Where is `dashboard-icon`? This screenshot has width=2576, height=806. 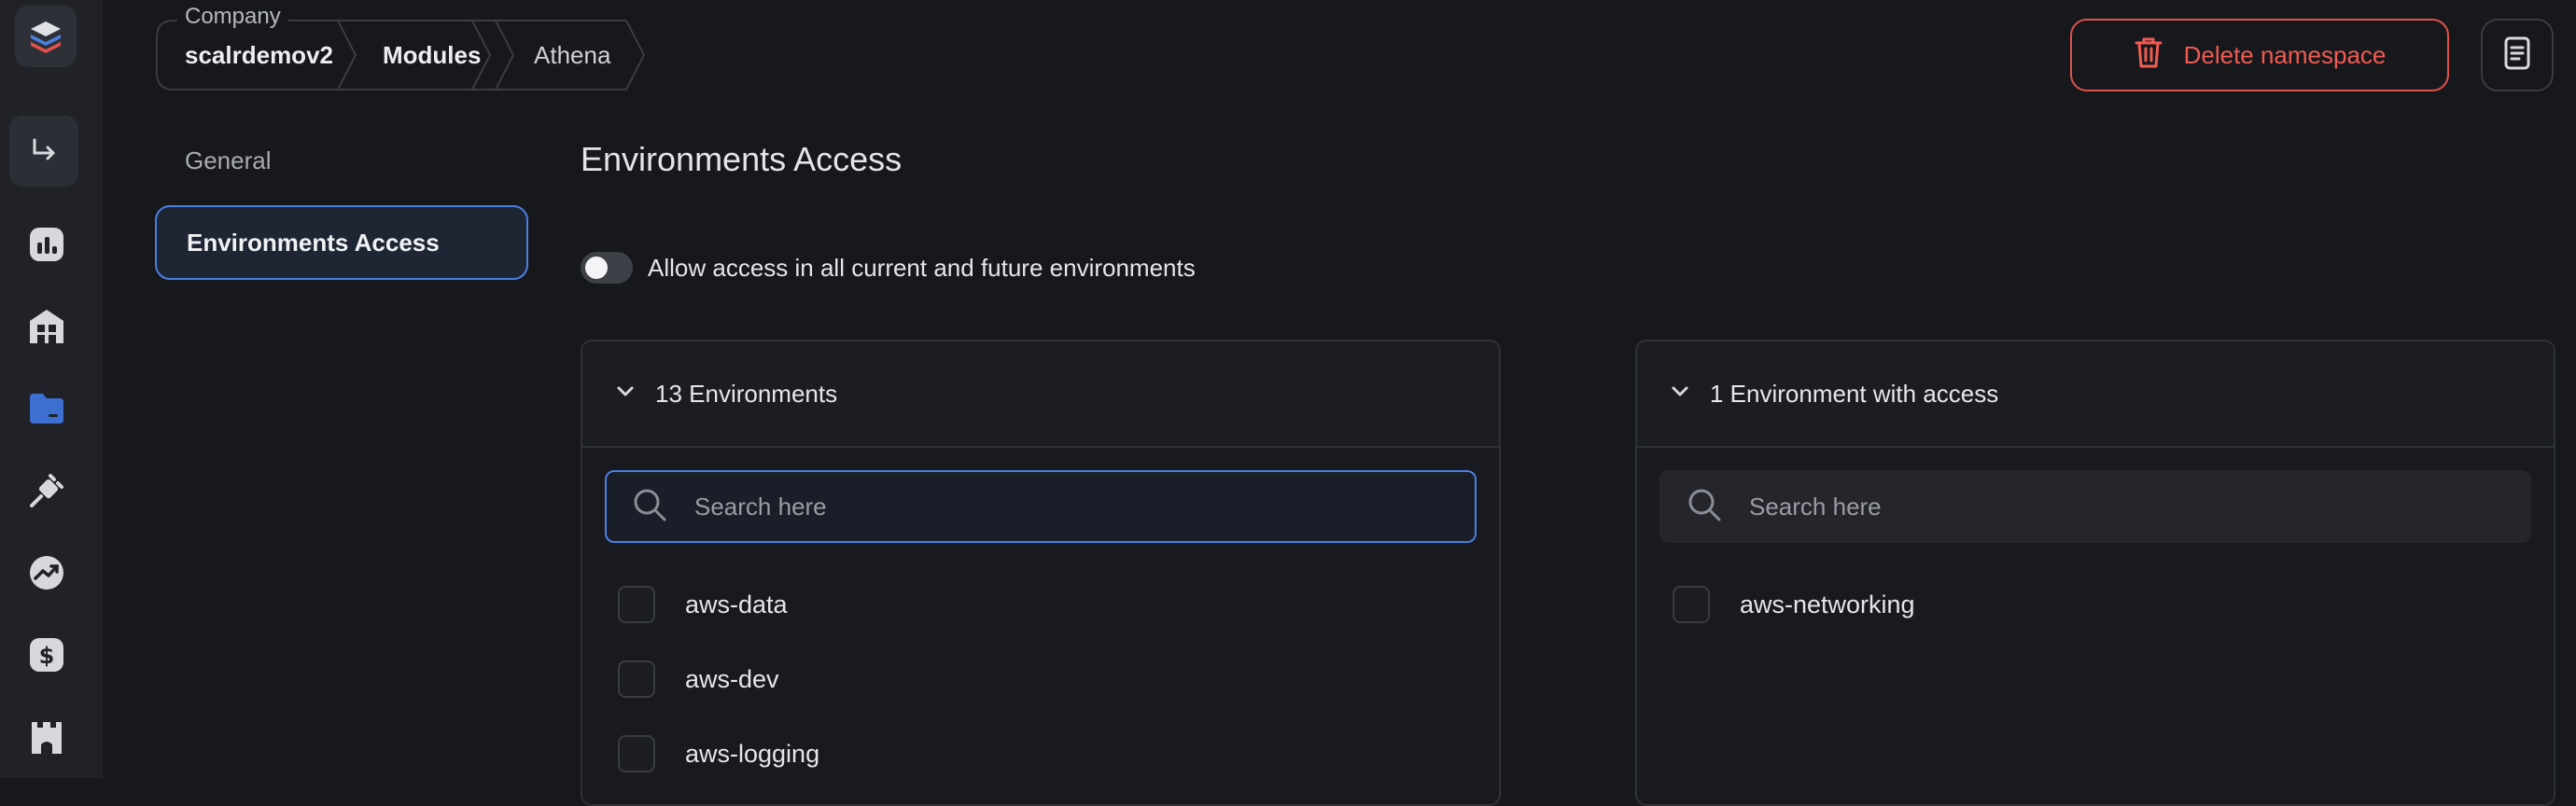 dashboard-icon is located at coordinates (46, 244).